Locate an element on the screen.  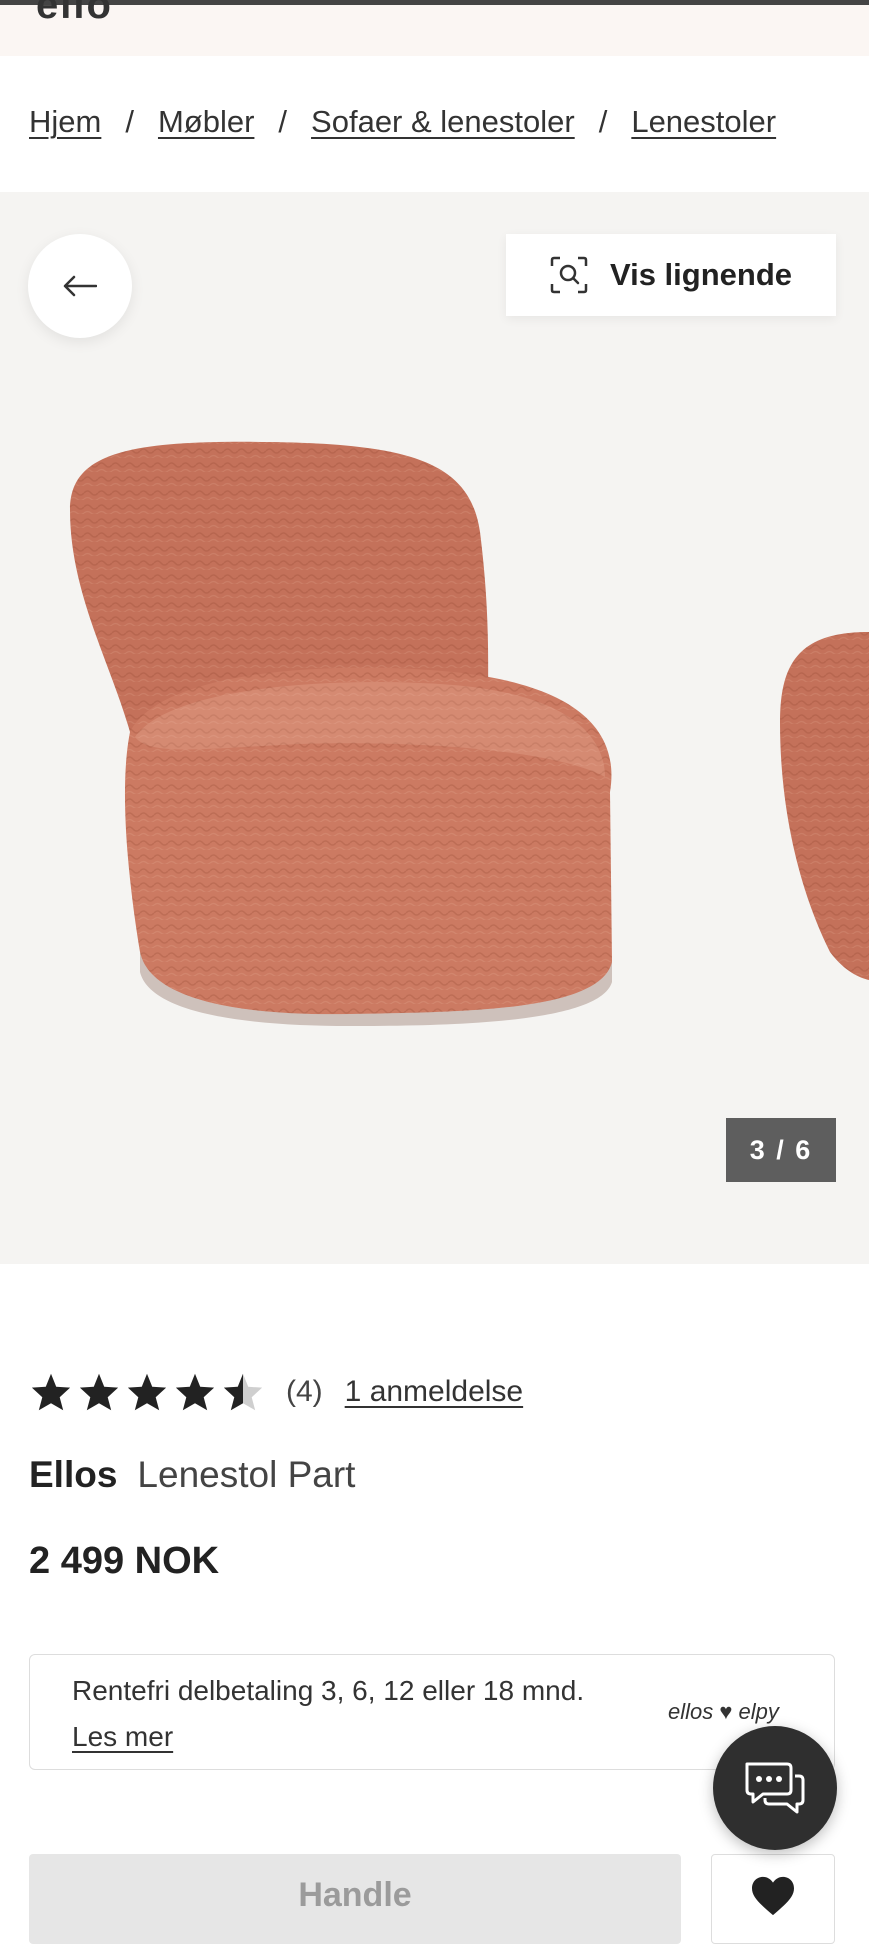
show-similar-button: Vis lignende is located at coordinates (671, 275).